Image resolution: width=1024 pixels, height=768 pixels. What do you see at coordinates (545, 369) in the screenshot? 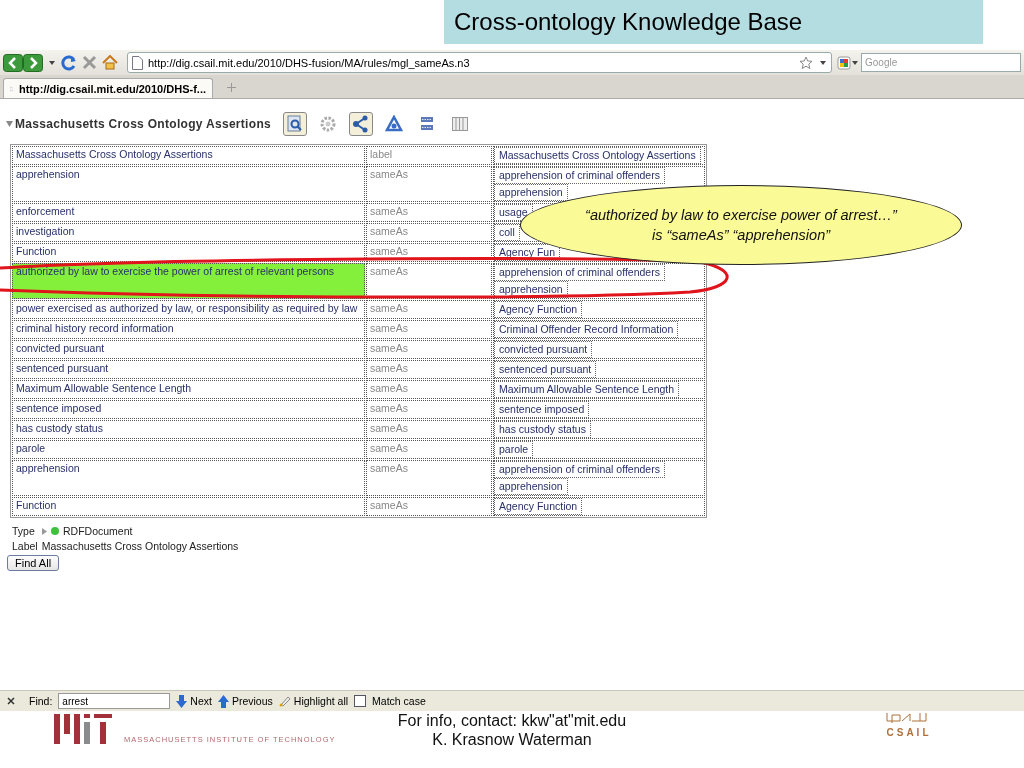
I see `object-link: sentenced pursuant` at bounding box center [545, 369].